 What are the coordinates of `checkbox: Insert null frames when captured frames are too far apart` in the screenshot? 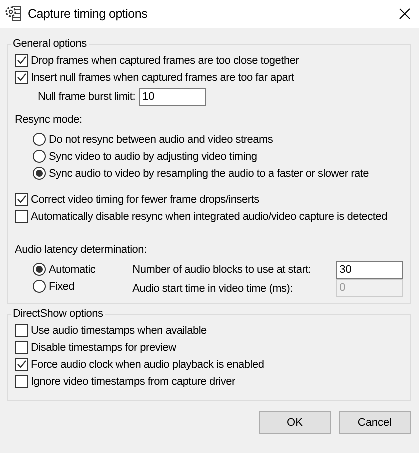 It's located at (209, 77).